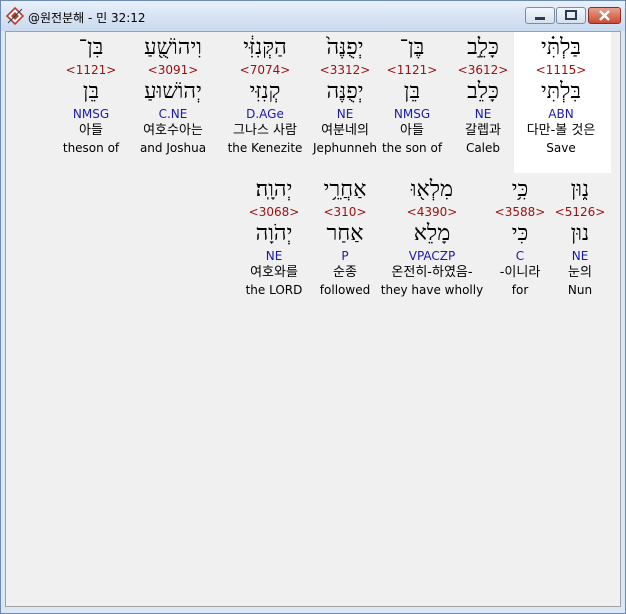  I want to click on strong-number: <3068>, so click(274, 212).